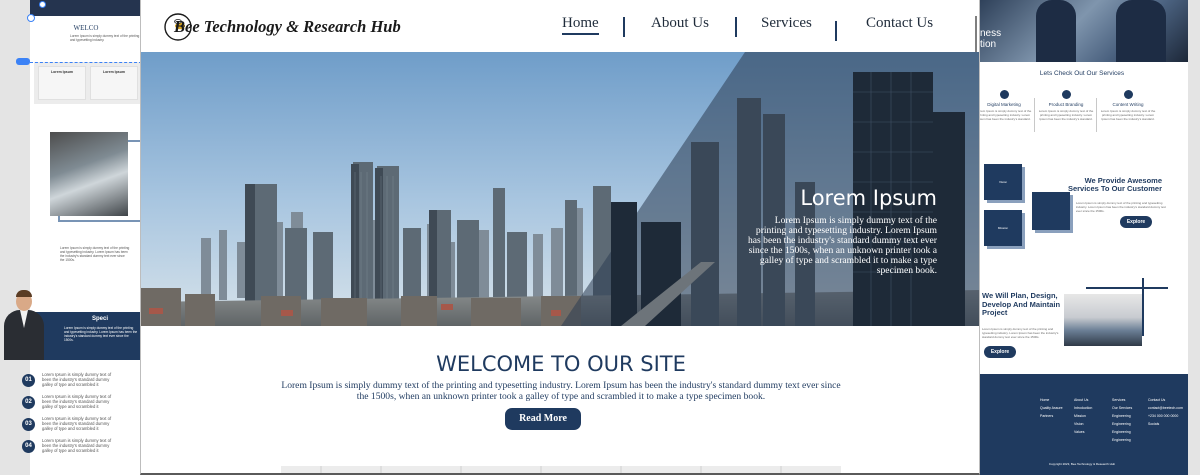 The image size is (1200, 475). What do you see at coordinates (1194, 237) in the screenshot?
I see `canvas-scrollbar` at bounding box center [1194, 237].